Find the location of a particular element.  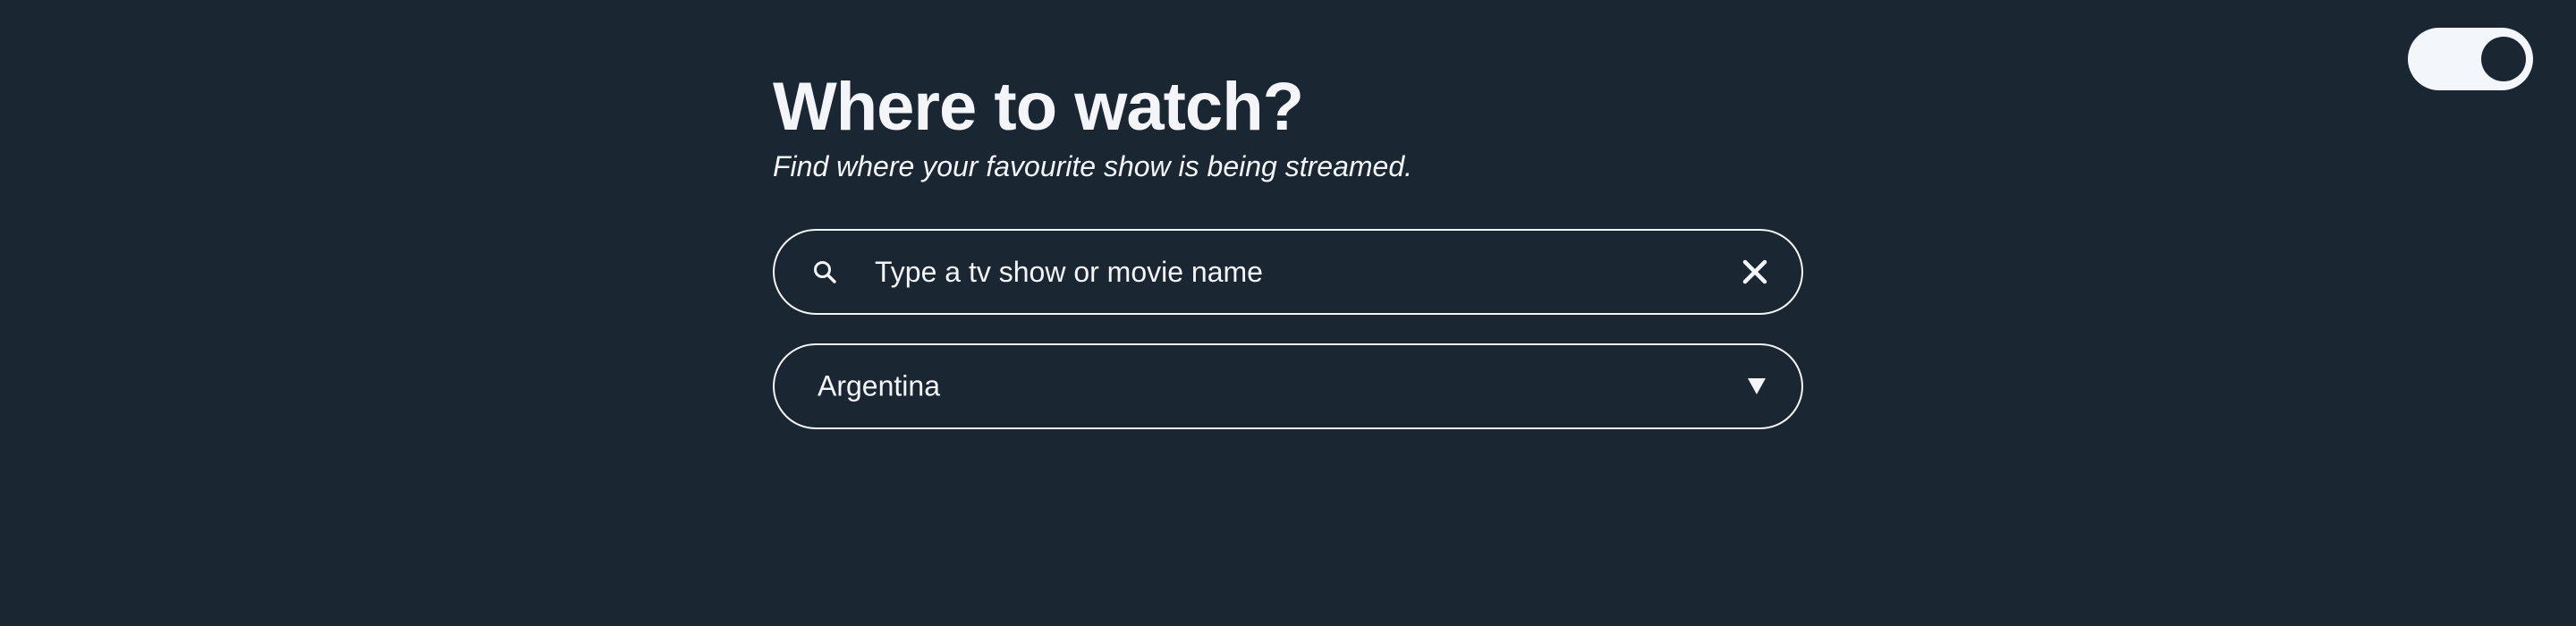

search-input is located at coordinates (1293, 272).